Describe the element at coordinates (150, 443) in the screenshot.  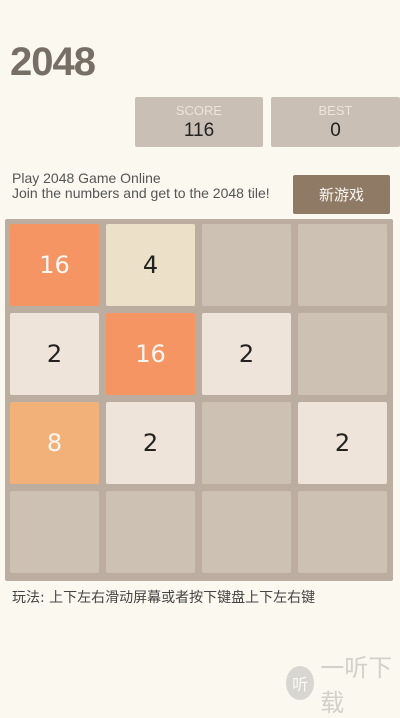
I see `tile-r2-c1: 2` at that location.